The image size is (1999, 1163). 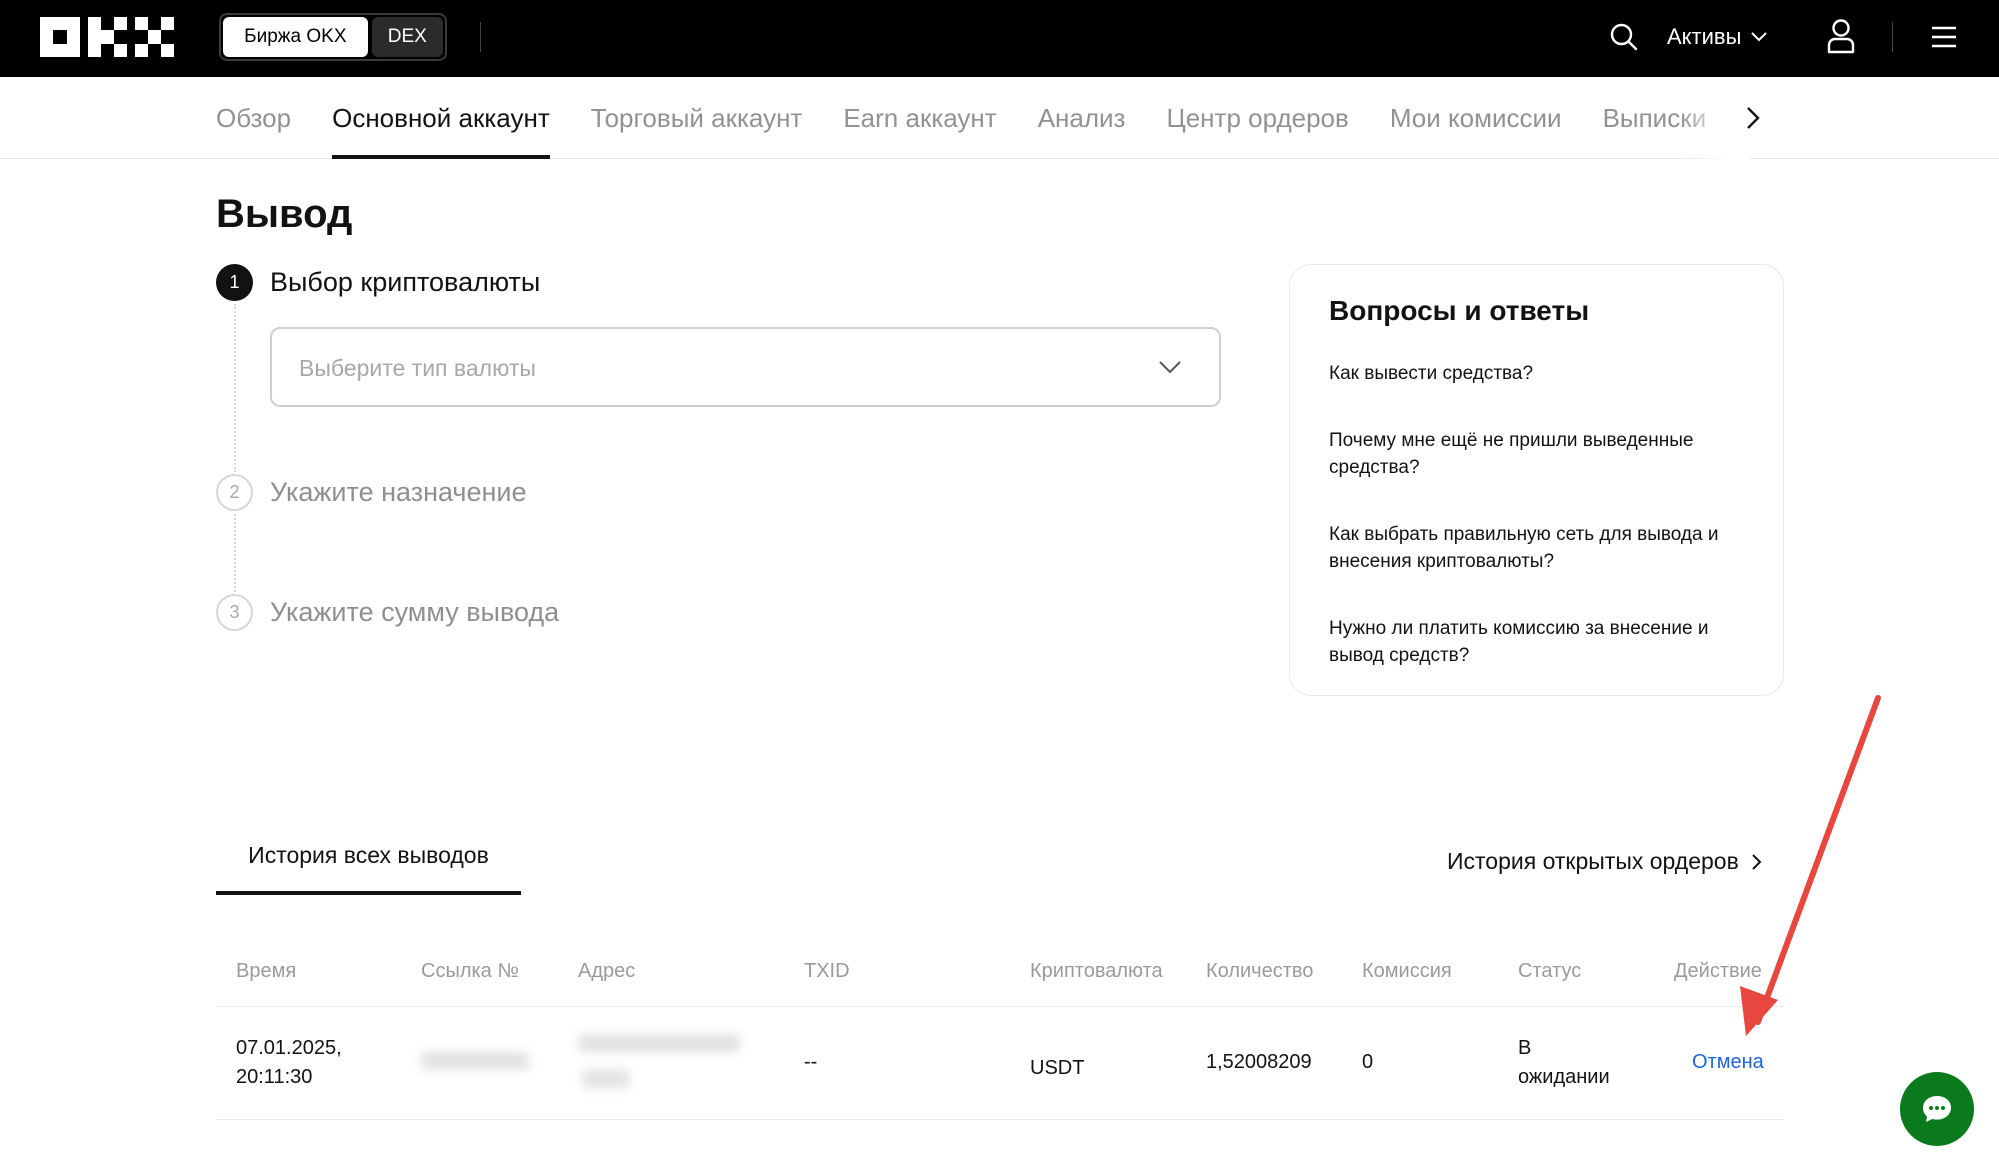 What do you see at coordinates (274, 1077) in the screenshot?
I see `cell-time-clock: 20:11:30` at bounding box center [274, 1077].